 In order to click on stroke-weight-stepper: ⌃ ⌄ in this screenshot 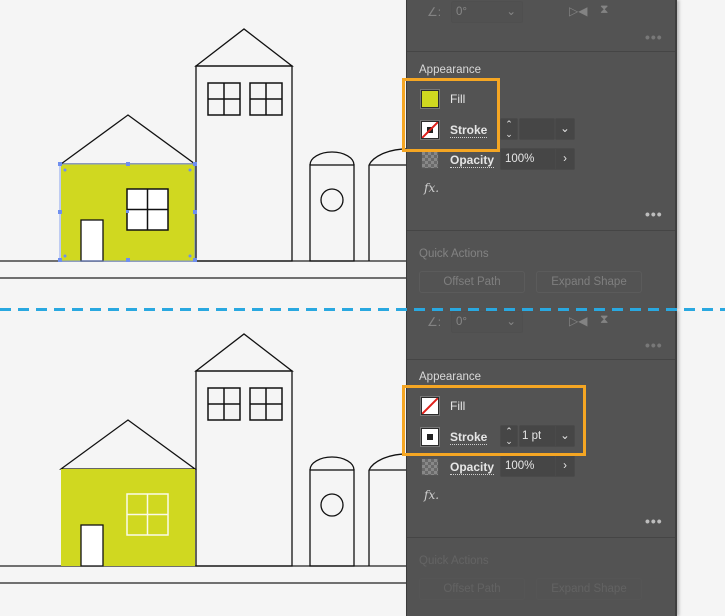, I will do `click(509, 129)`.